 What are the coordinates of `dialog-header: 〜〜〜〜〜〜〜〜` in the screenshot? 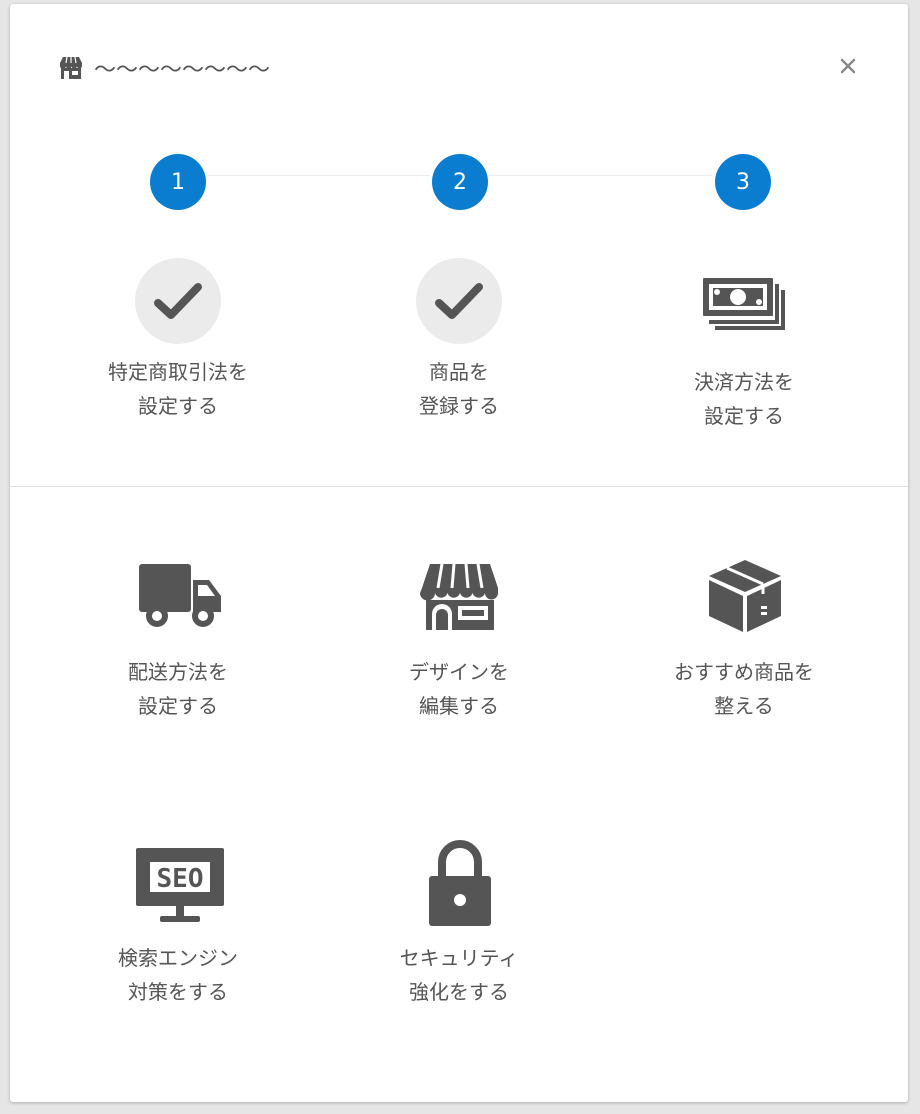 It's located at (164, 68).